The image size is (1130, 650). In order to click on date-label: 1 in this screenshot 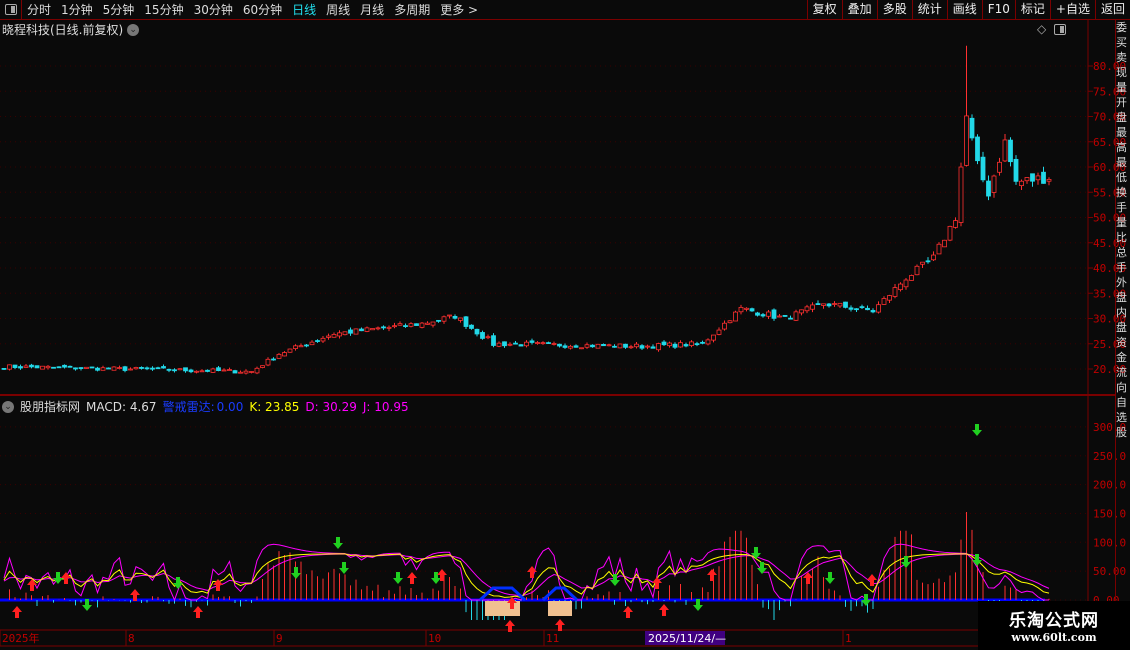, I will do `click(848, 638)`.